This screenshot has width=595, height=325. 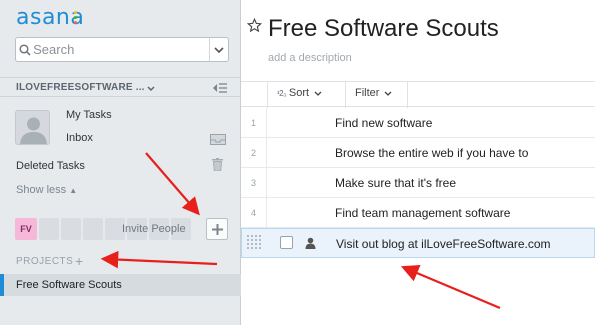 I want to click on task-name: Browse the entire web if you have to, so click(x=431, y=153).